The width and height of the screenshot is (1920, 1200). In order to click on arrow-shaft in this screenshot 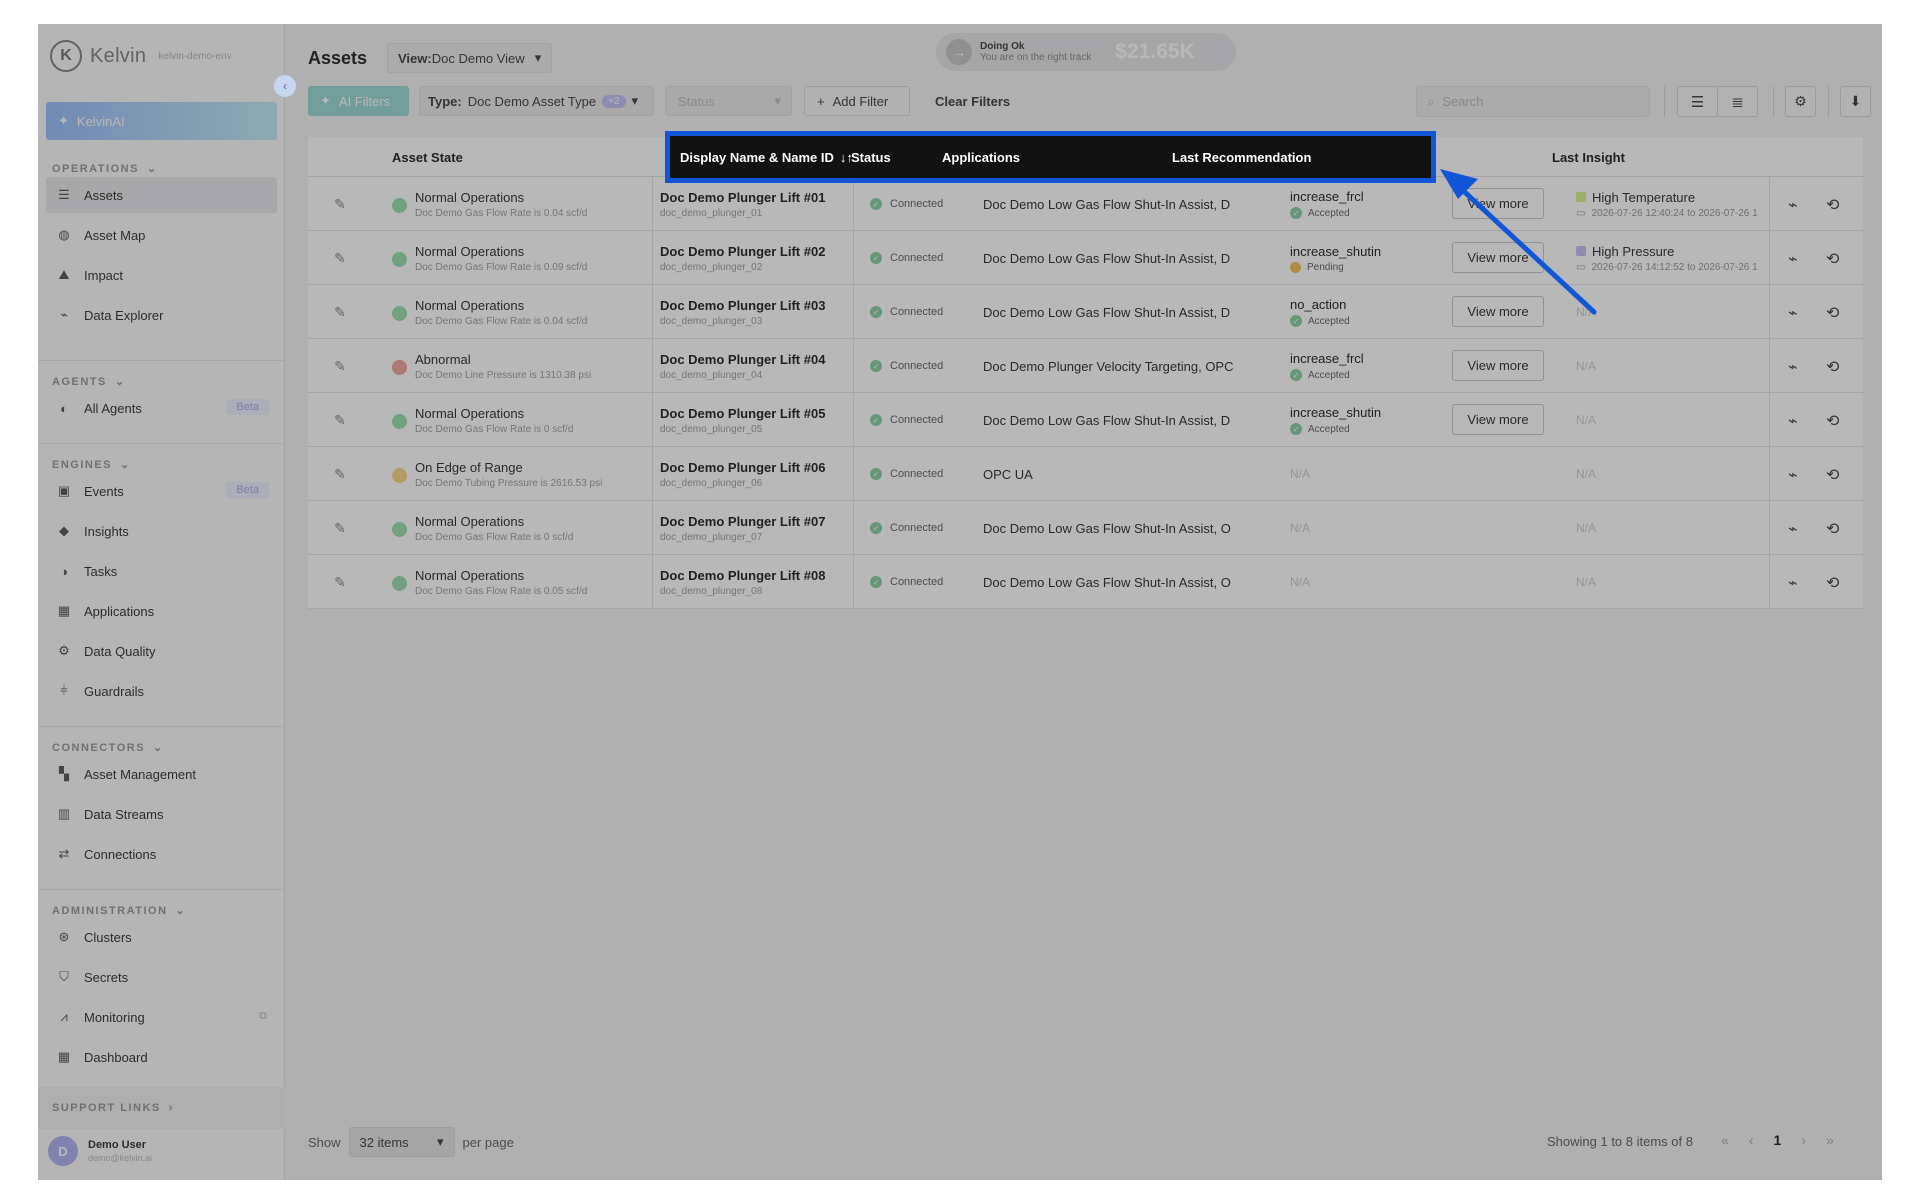, I will do `click(1525, 248)`.